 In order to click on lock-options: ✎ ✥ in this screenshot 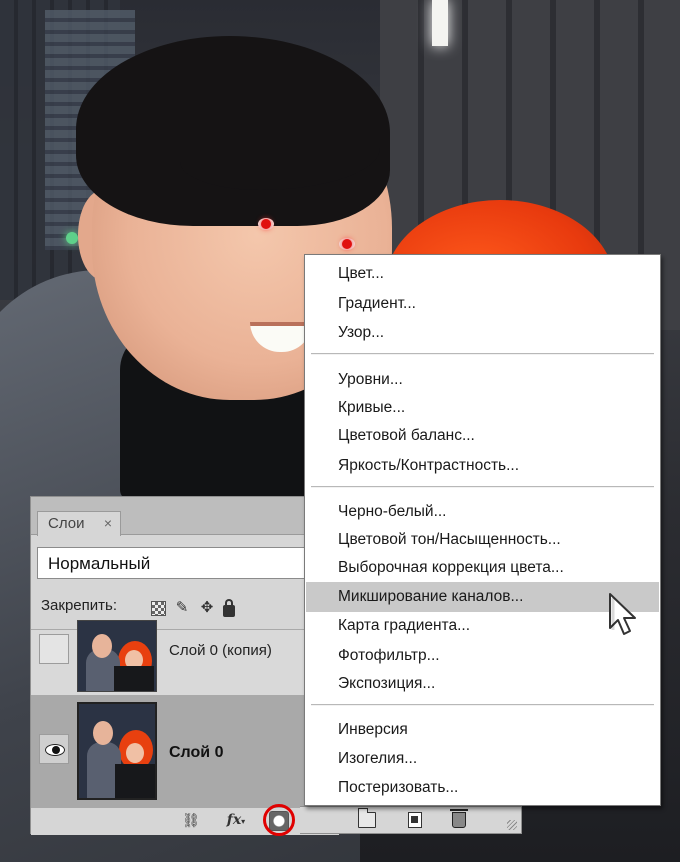, I will do `click(193, 608)`.